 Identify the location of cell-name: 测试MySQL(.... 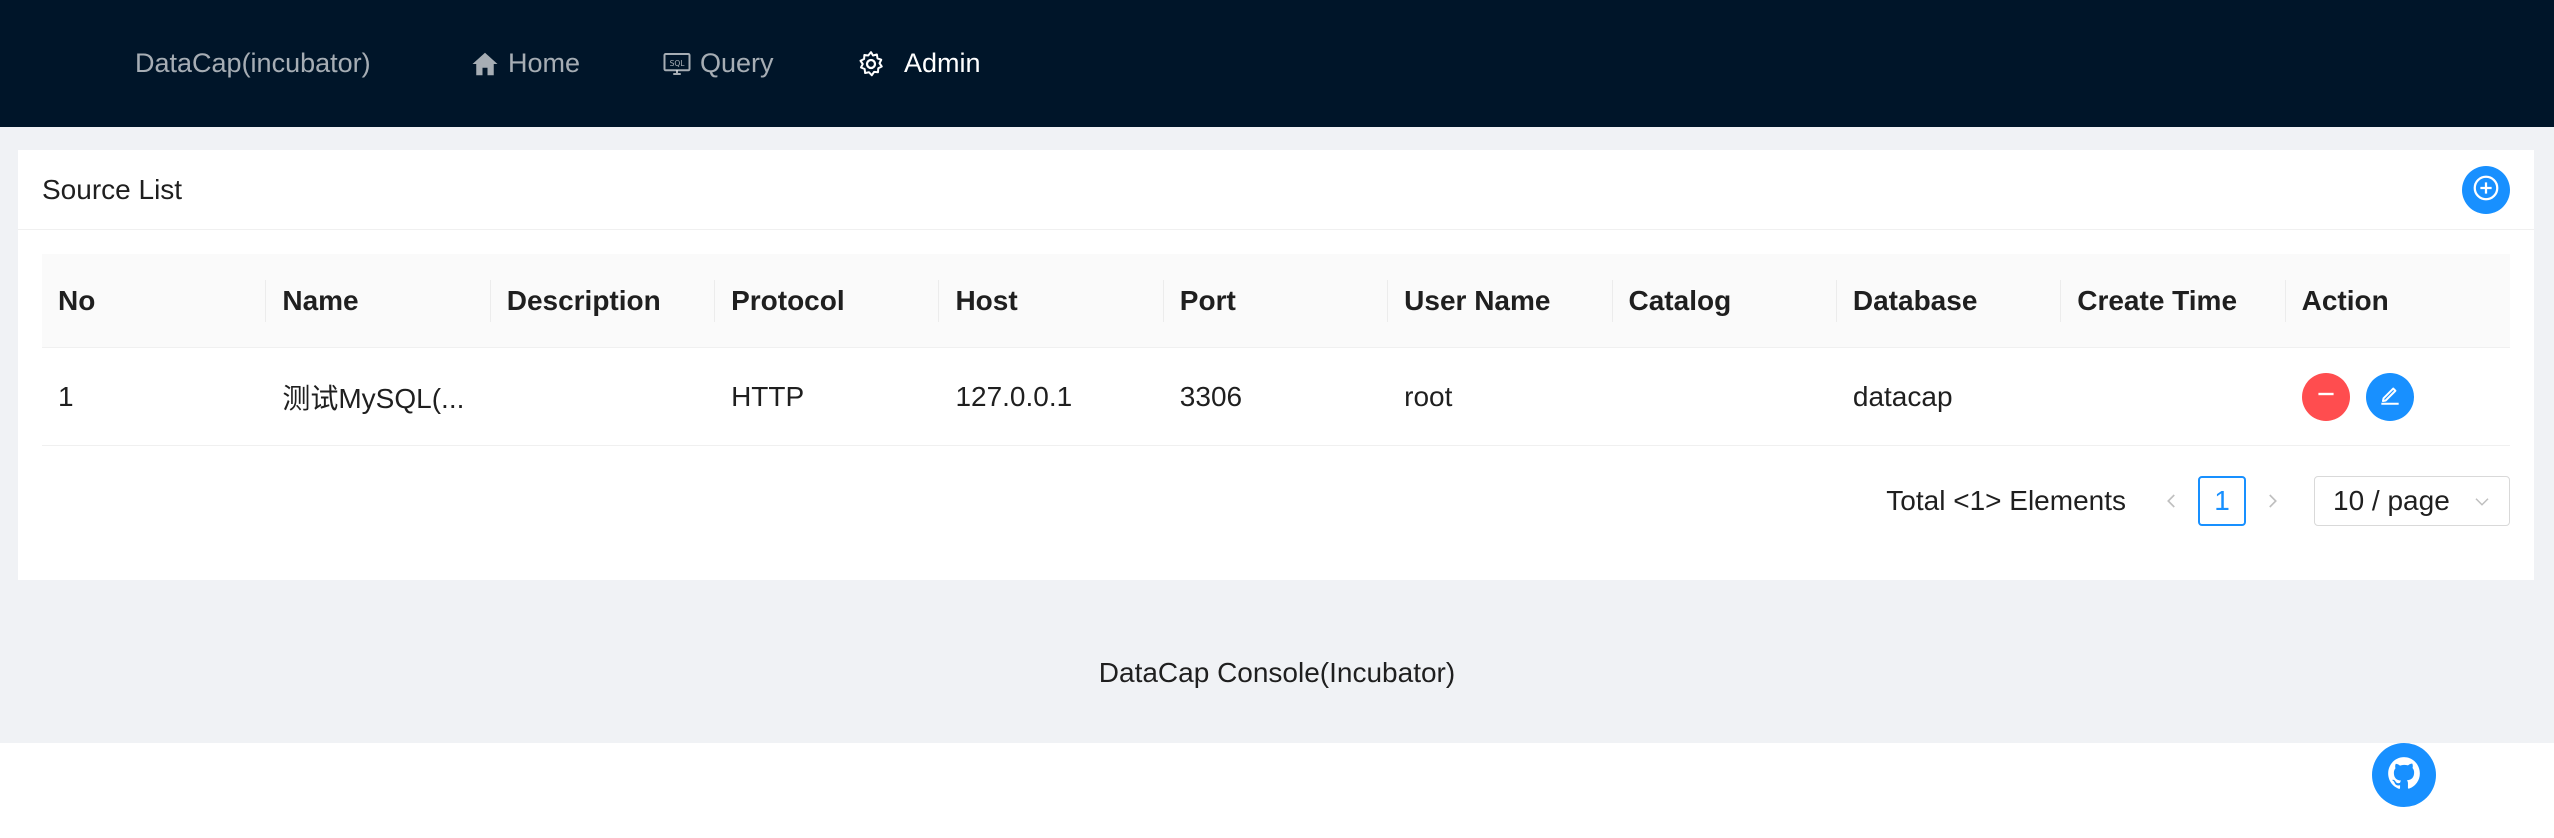
(373, 398).